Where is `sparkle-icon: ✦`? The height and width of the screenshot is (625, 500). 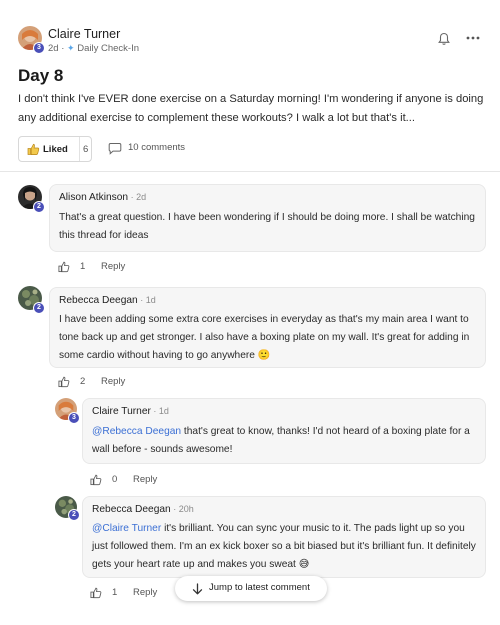 sparkle-icon: ✦ is located at coordinates (71, 48).